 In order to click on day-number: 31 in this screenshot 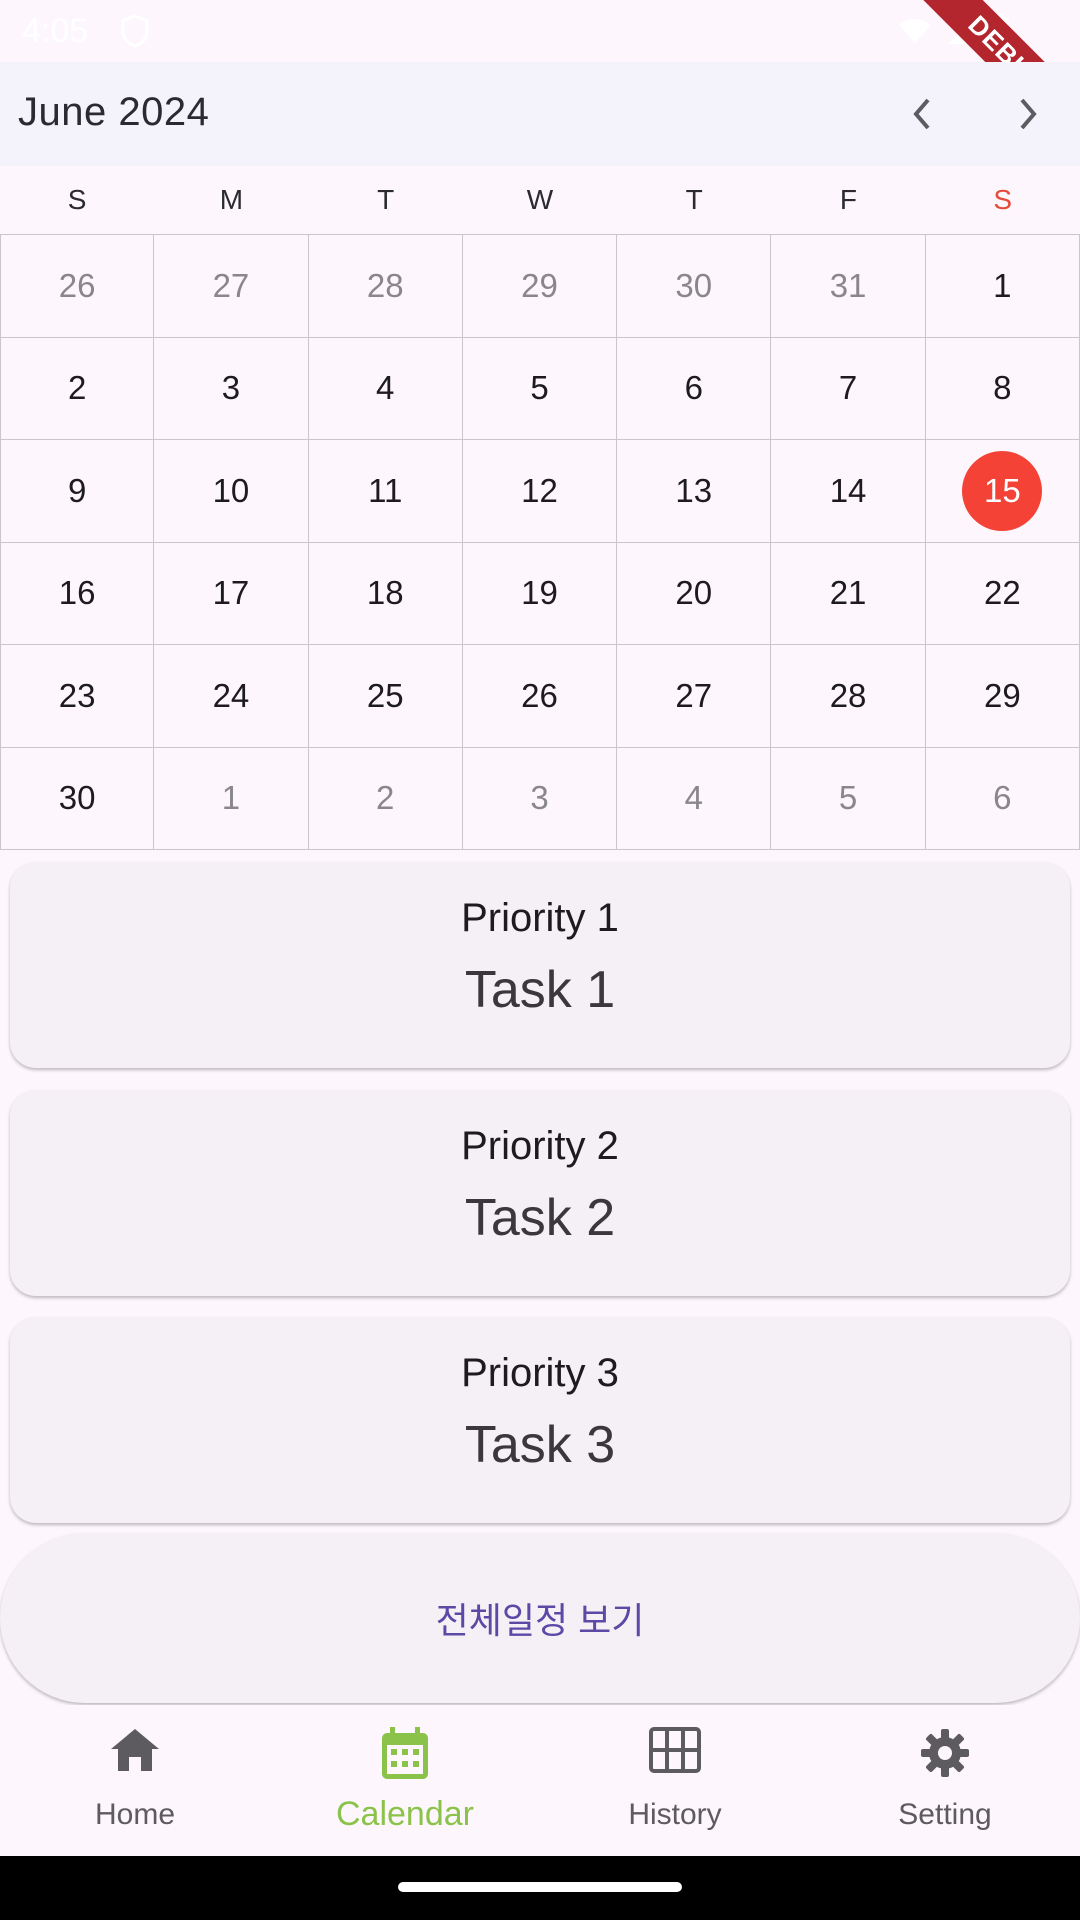, I will do `click(848, 285)`.